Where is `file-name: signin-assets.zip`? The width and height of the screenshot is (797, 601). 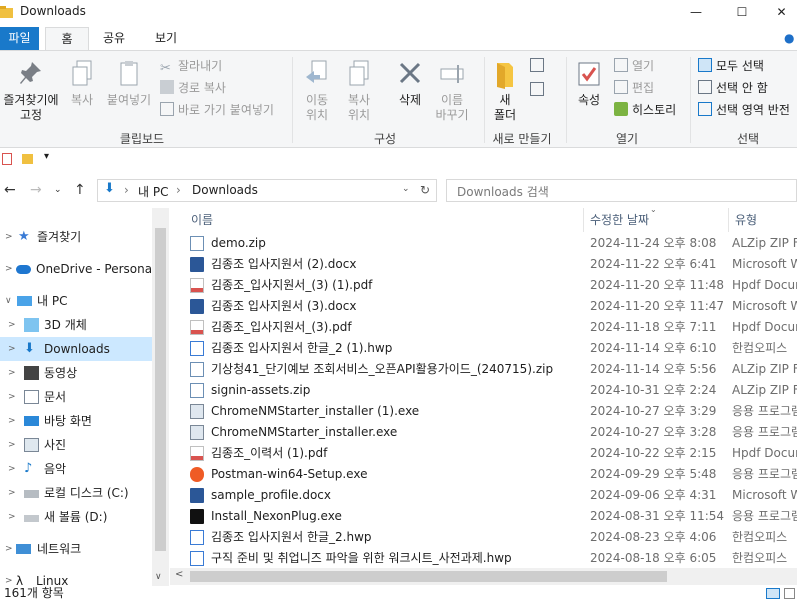 file-name: signin-assets.zip is located at coordinates (397, 390).